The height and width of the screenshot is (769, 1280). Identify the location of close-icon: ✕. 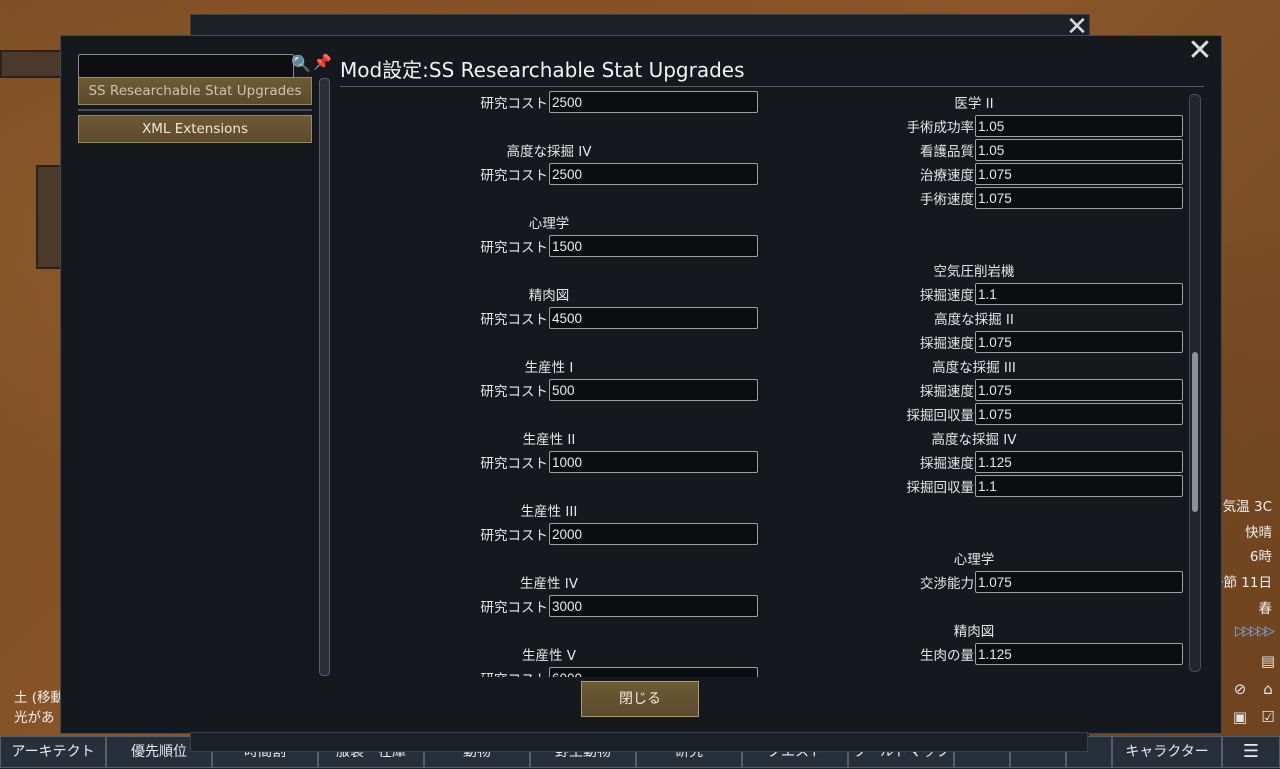
(1200, 51).